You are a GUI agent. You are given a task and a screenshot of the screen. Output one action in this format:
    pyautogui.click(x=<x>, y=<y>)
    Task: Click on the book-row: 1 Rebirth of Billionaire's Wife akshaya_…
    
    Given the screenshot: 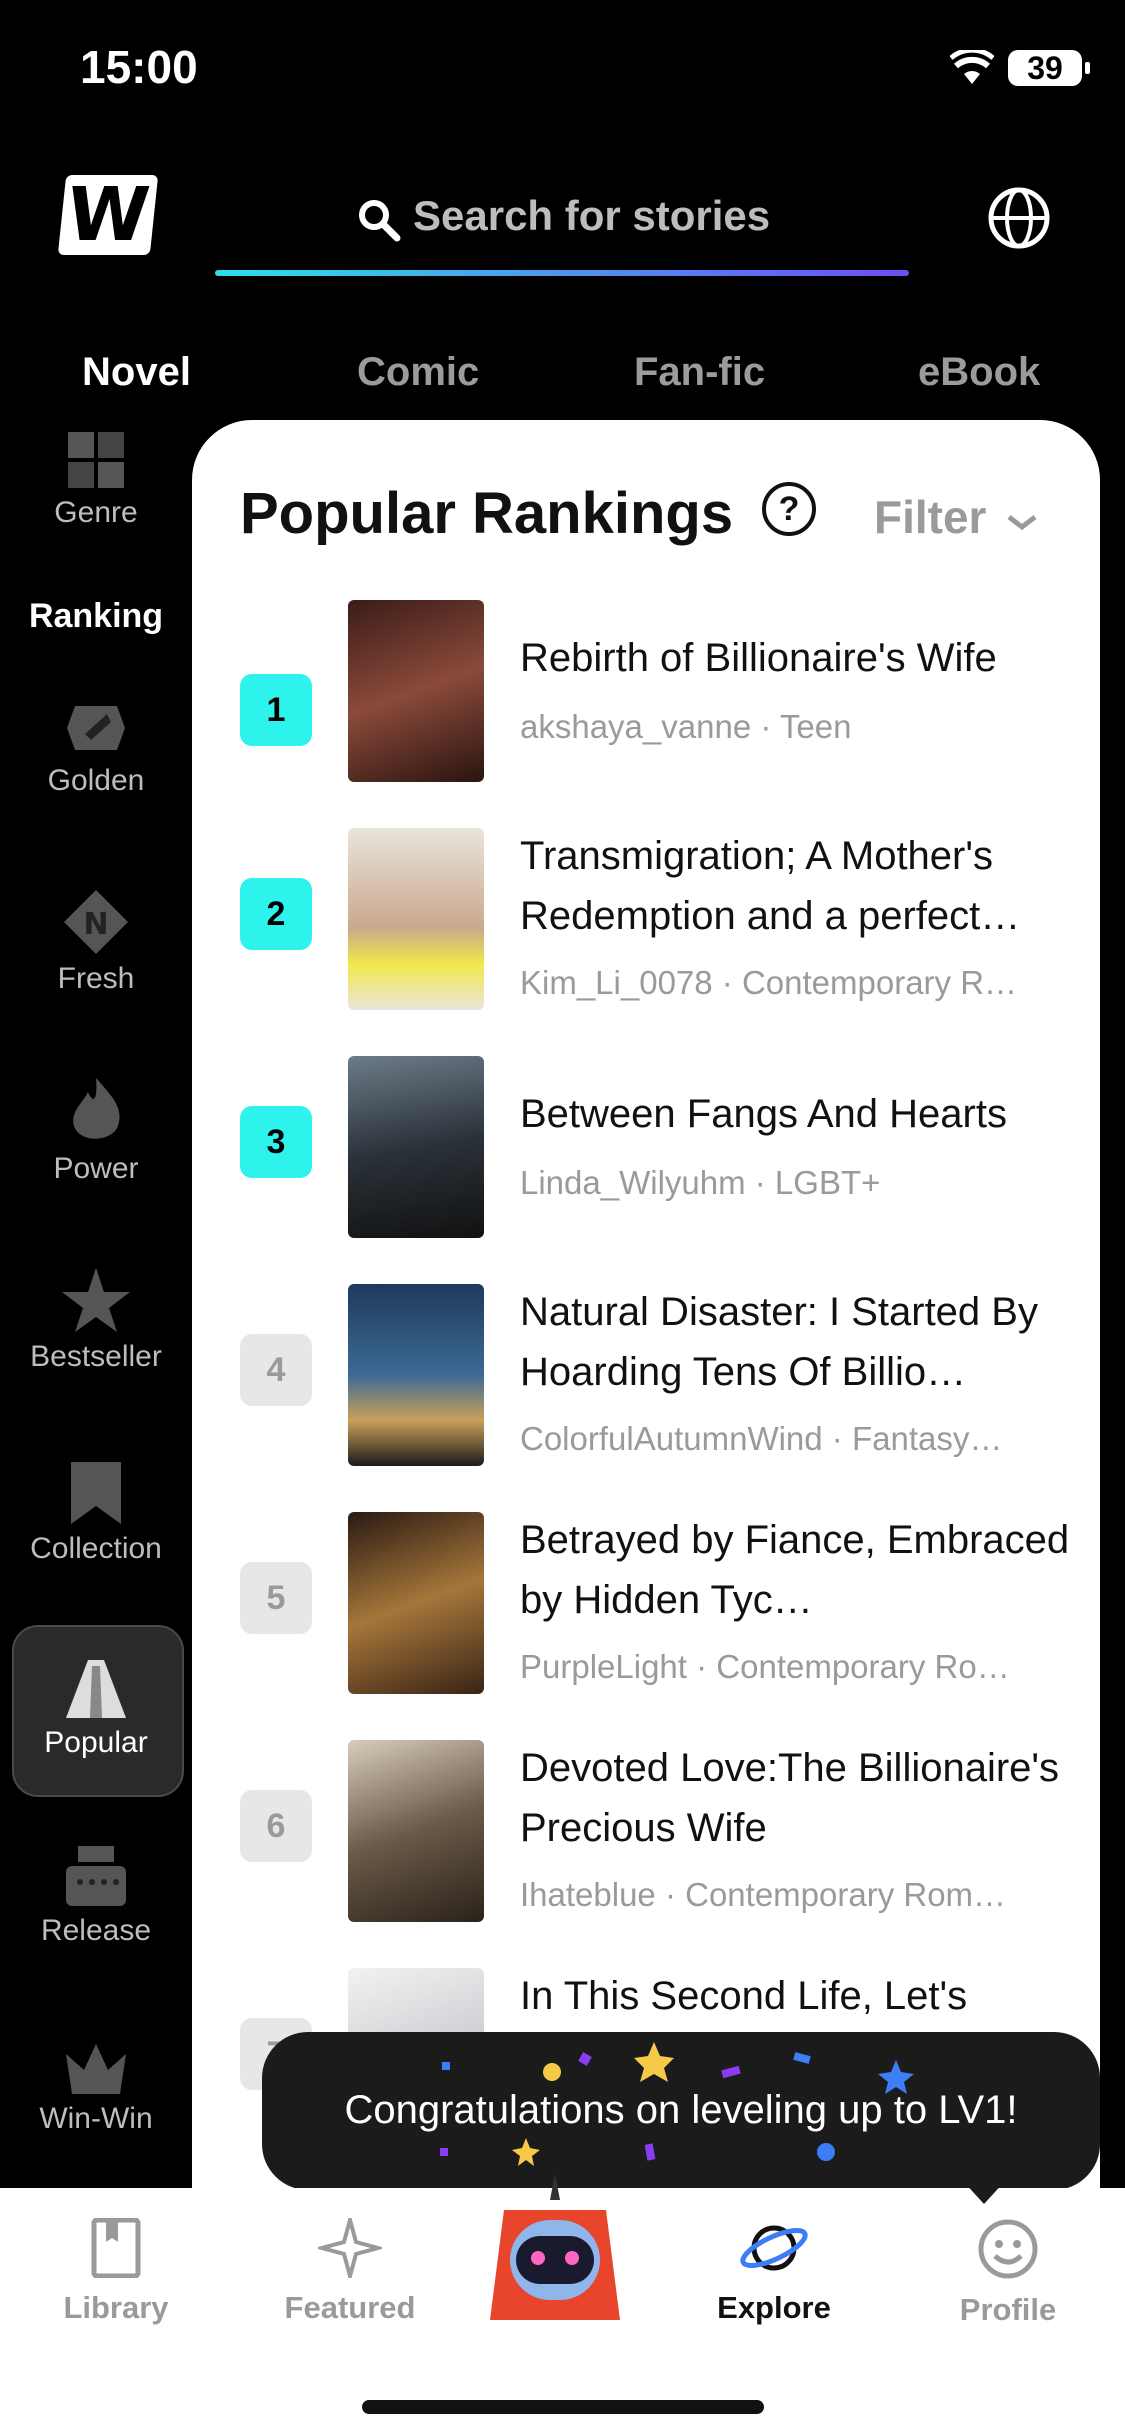 What is the action you would take?
    pyautogui.click(x=646, y=693)
    